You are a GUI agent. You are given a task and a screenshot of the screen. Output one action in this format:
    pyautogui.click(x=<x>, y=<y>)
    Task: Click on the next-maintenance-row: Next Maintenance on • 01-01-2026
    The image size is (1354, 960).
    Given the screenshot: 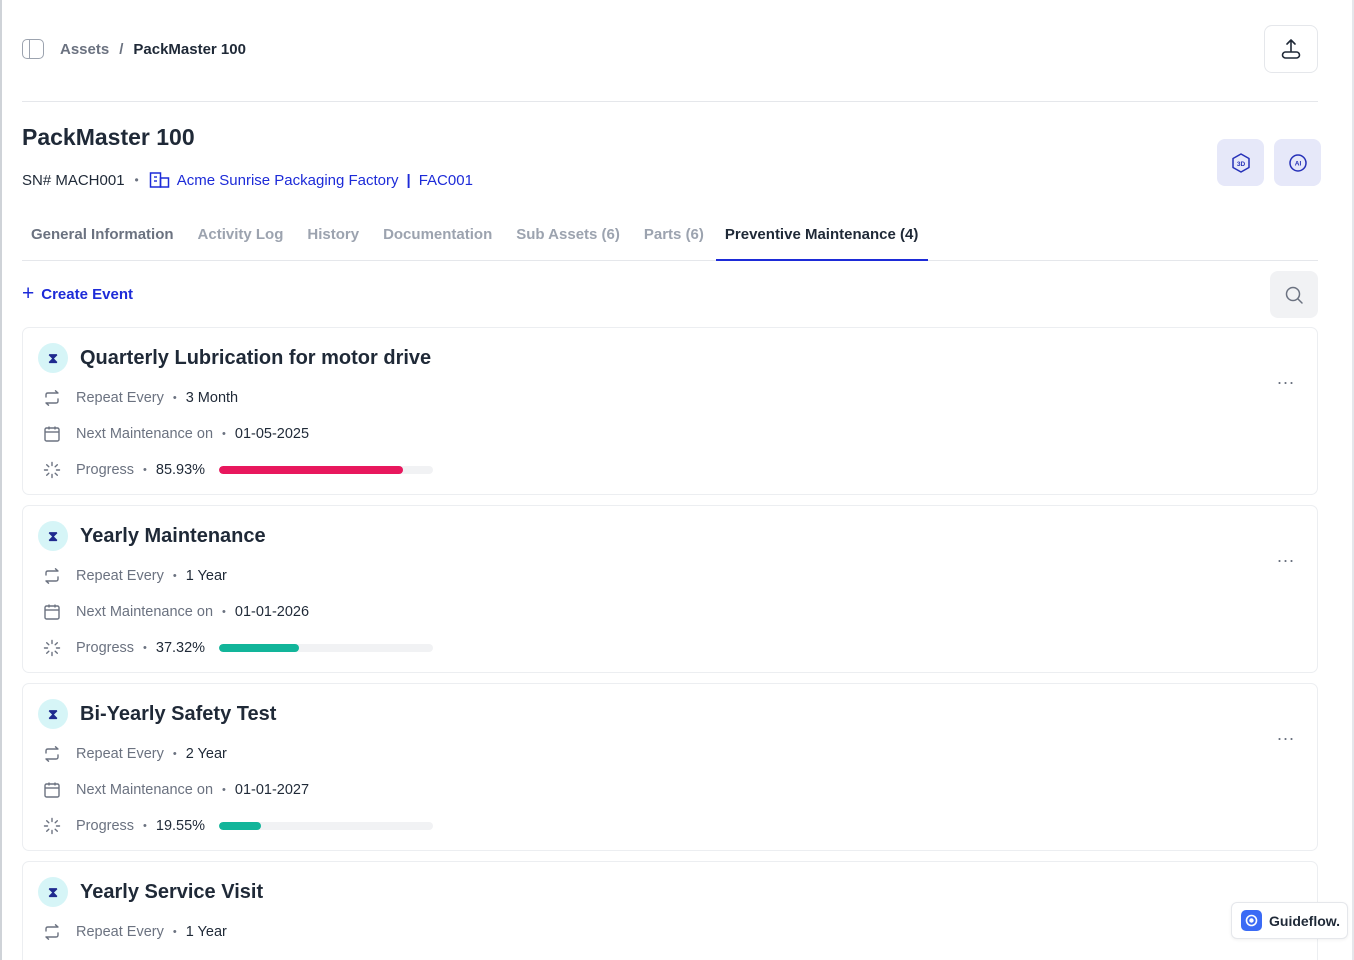 What is the action you would take?
    pyautogui.click(x=176, y=612)
    